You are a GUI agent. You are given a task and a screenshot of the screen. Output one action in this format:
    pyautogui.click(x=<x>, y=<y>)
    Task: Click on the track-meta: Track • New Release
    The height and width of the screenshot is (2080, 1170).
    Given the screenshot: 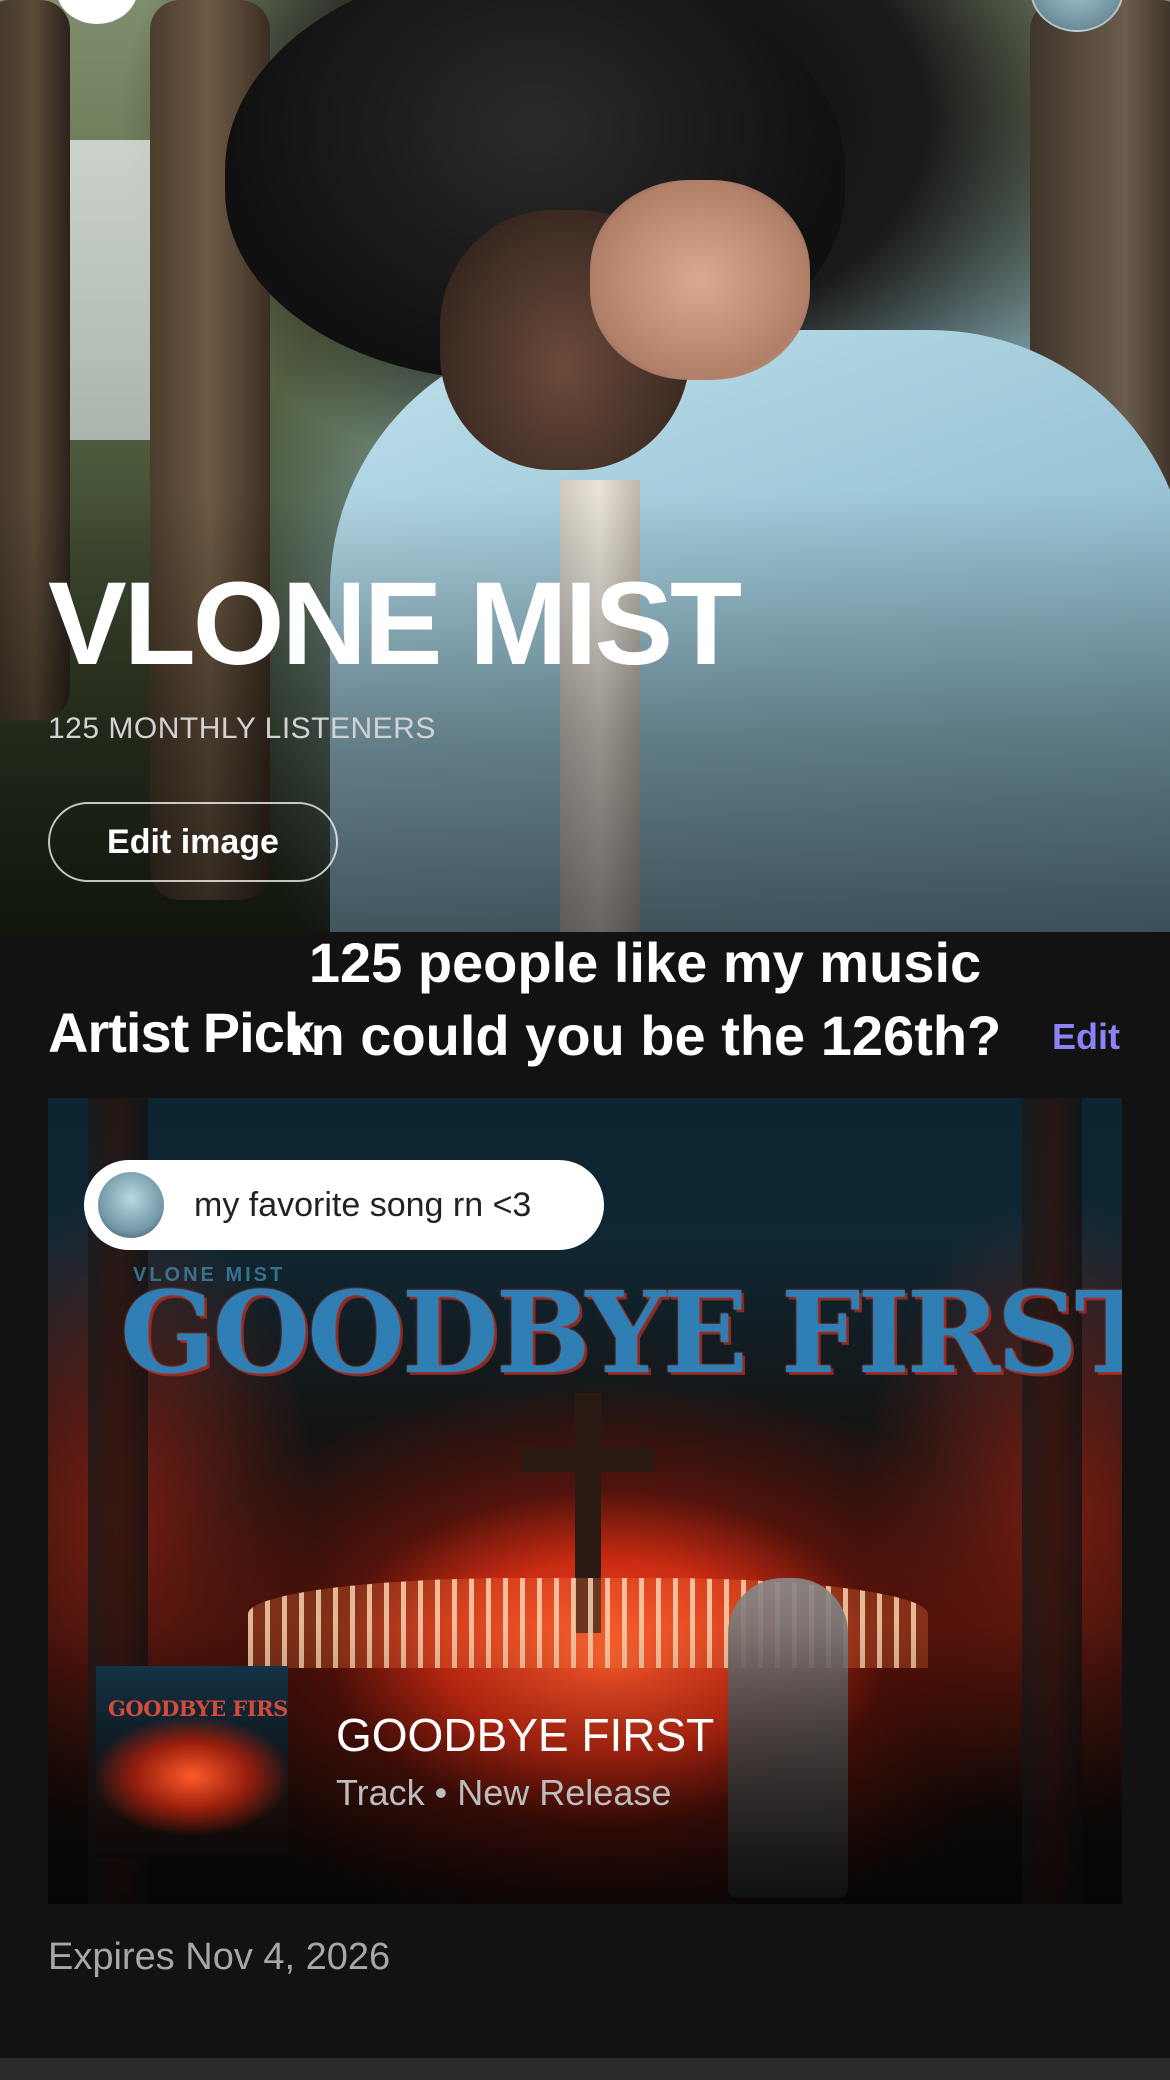 What is the action you would take?
    pyautogui.click(x=504, y=1792)
    